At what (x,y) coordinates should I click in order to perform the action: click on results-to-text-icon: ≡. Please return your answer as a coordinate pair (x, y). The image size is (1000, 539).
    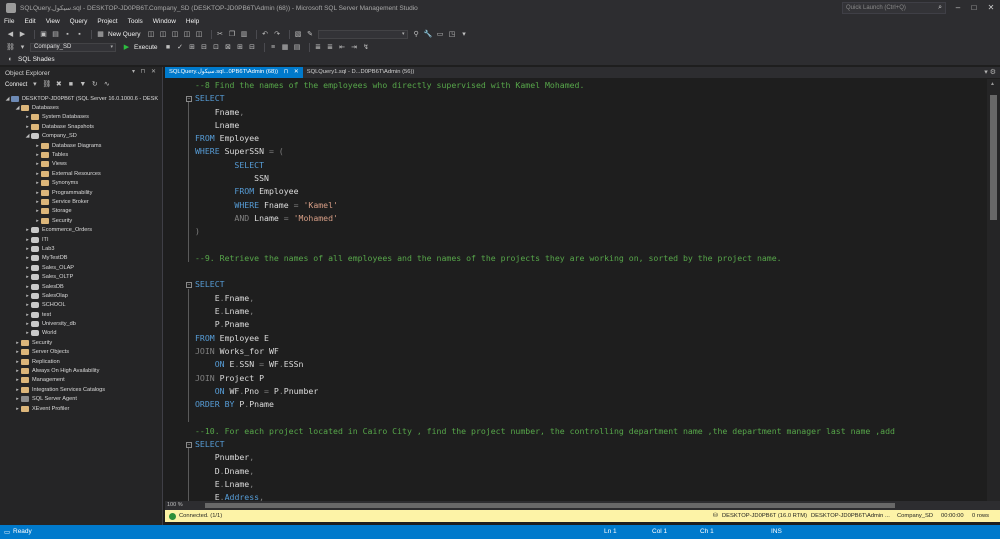
    Looking at the image, I should click on (273, 47).